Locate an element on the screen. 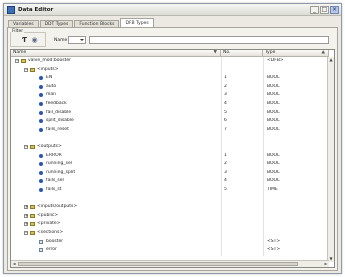  table-row: − <sections> is located at coordinates (170, 233).